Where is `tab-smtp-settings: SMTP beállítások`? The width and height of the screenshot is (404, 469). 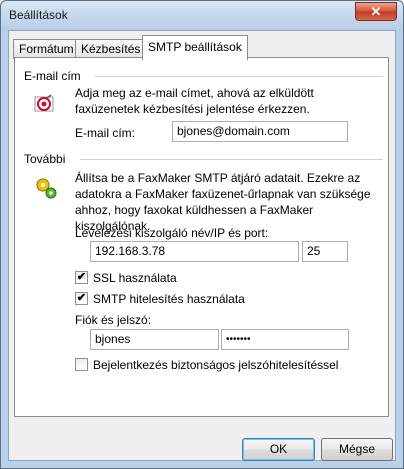 tab-smtp-settings: SMTP beállítások is located at coordinates (195, 47).